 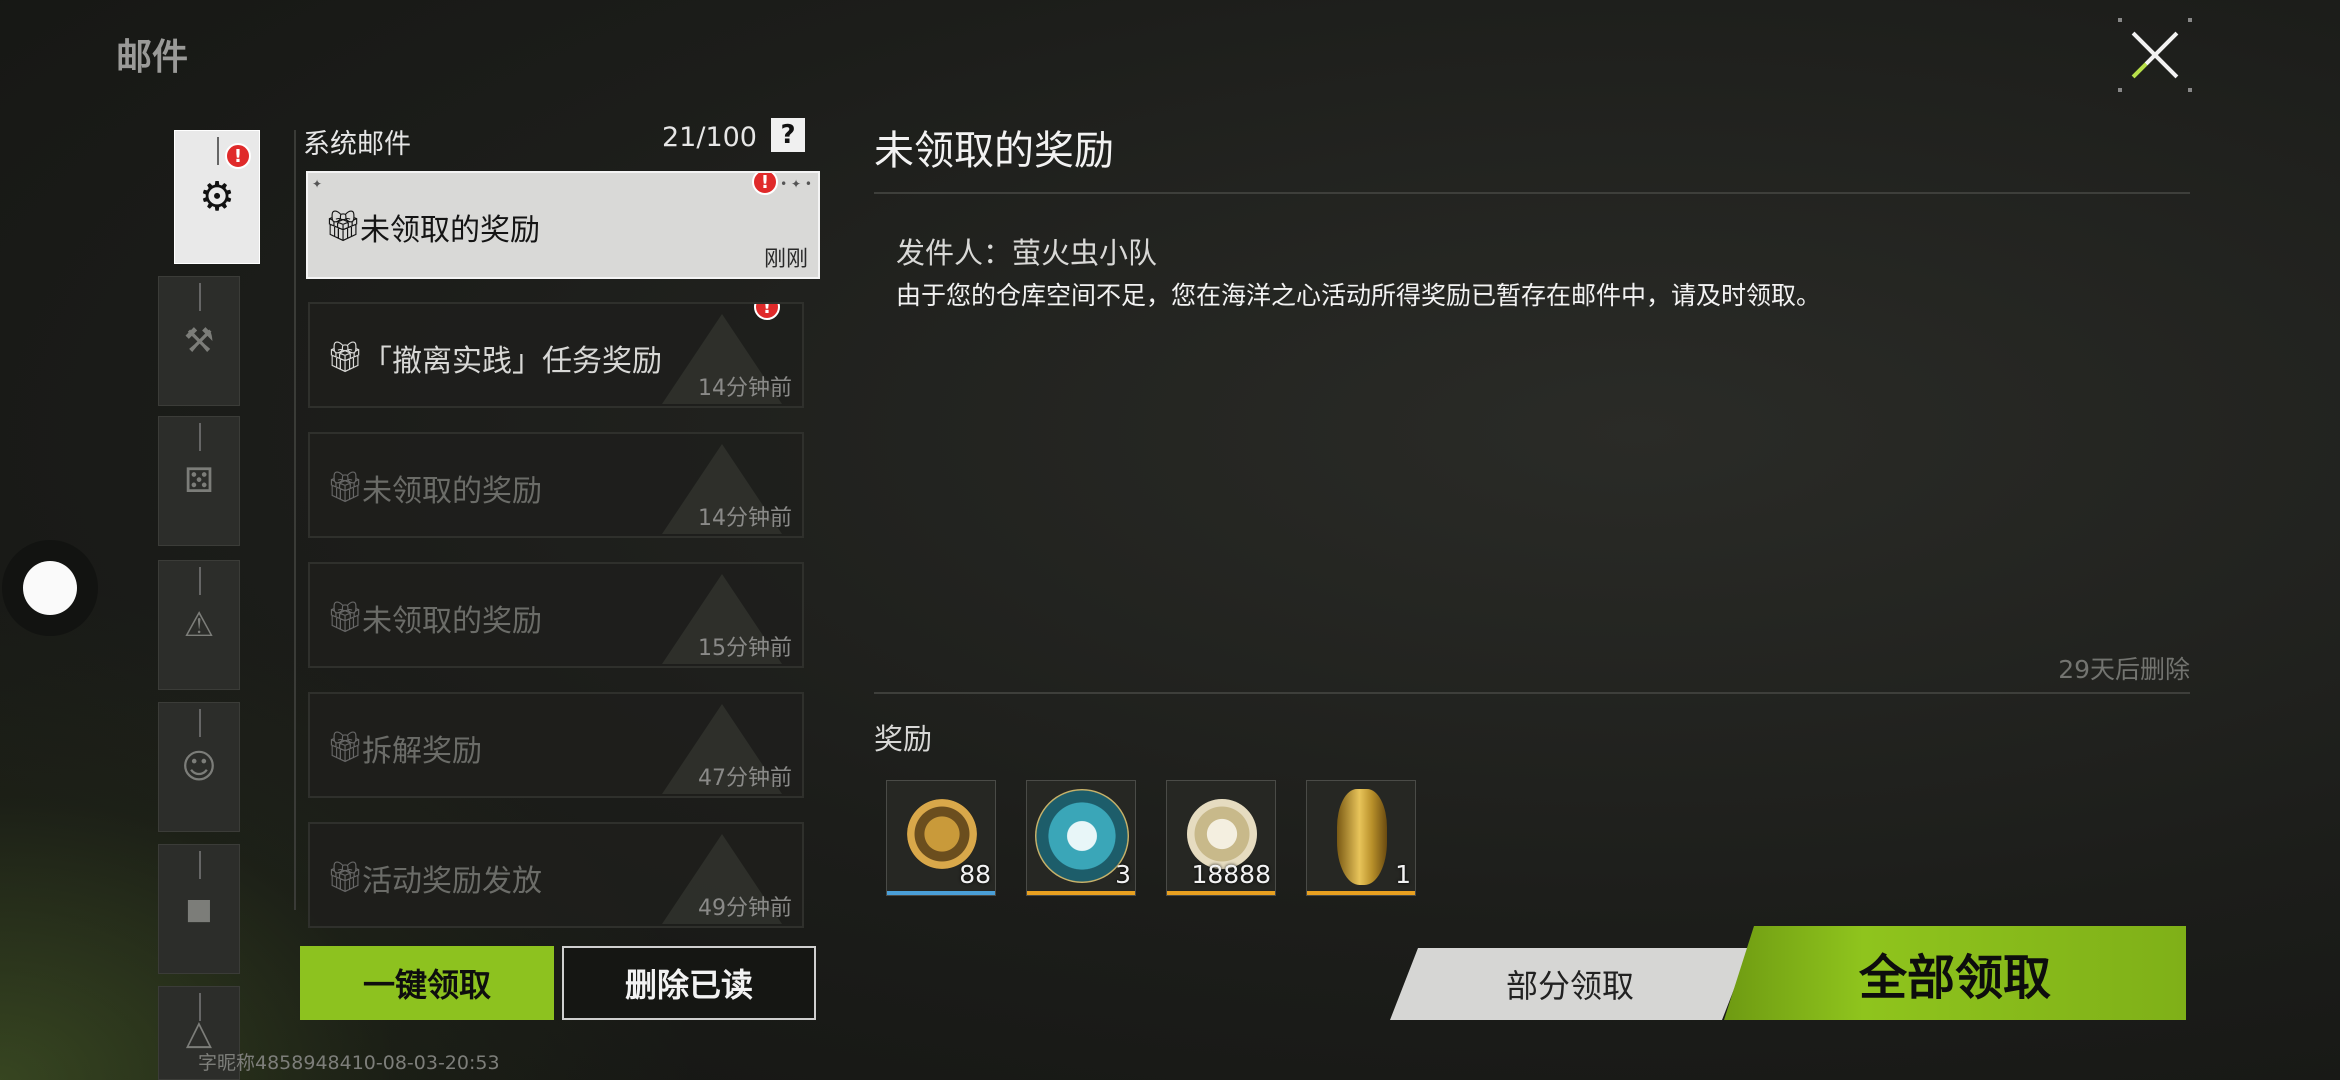 I want to click on assist-dot-icon, so click(x=50, y=588).